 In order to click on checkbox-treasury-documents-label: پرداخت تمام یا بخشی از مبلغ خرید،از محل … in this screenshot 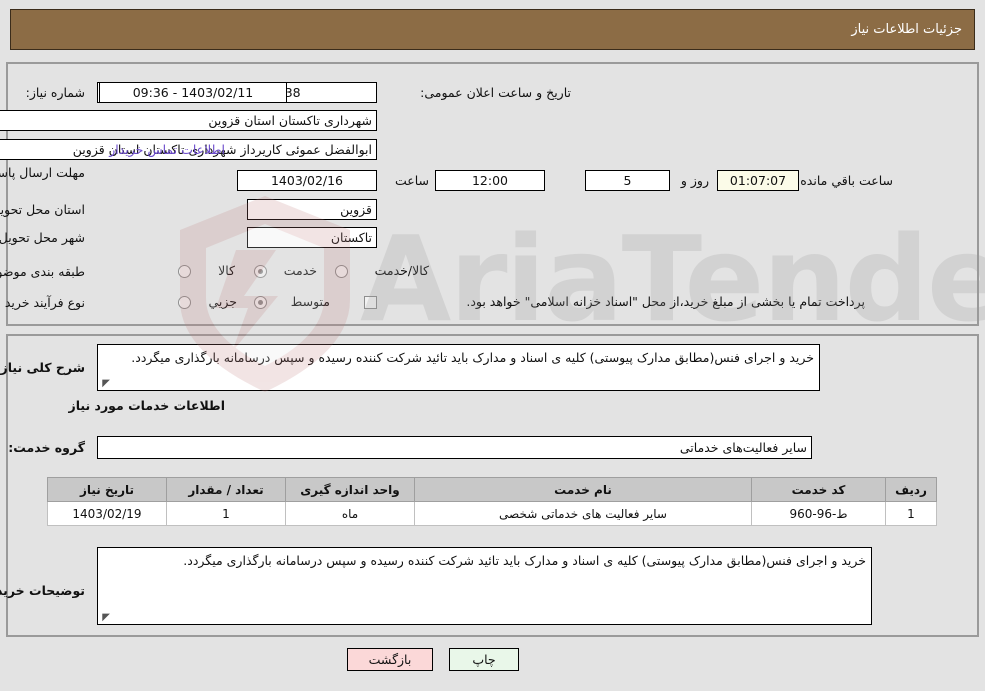, I will do `click(665, 301)`.